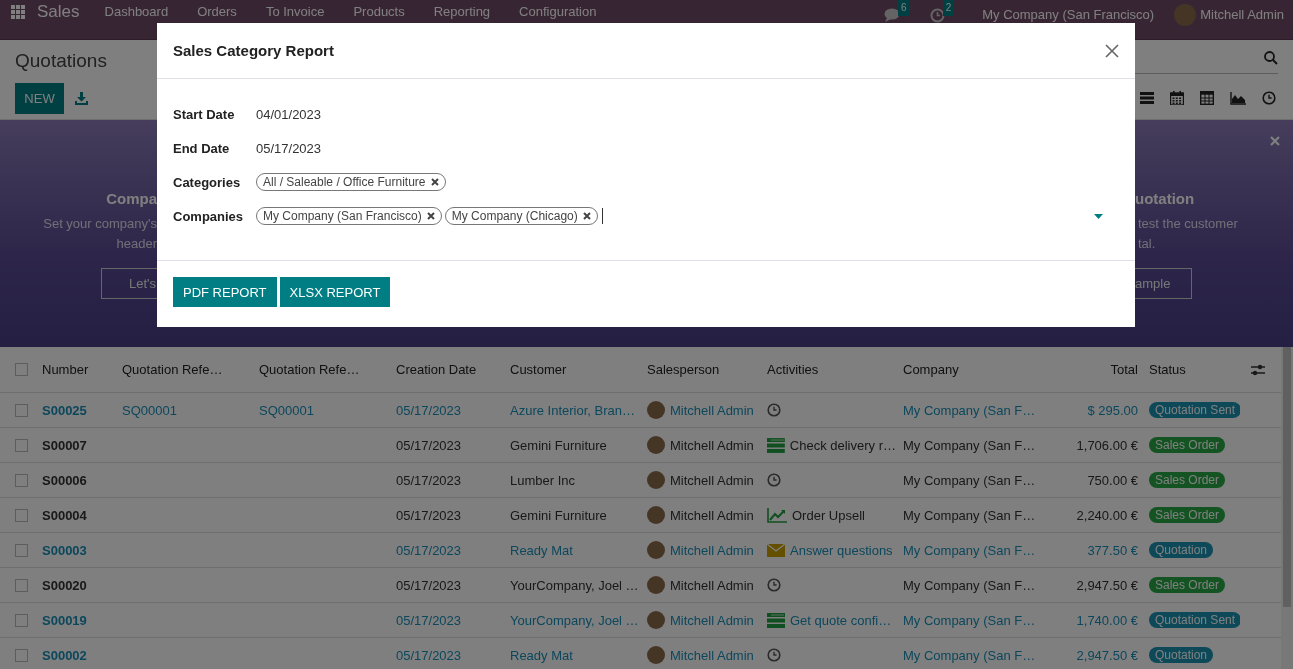  I want to click on column-header: Number, so click(75, 369).